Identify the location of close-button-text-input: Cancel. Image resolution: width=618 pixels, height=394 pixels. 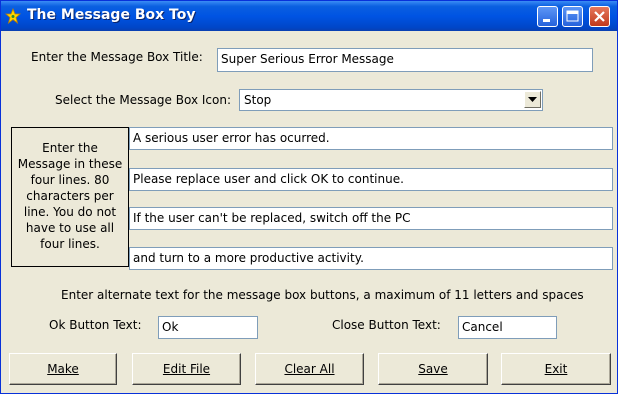
(507, 327).